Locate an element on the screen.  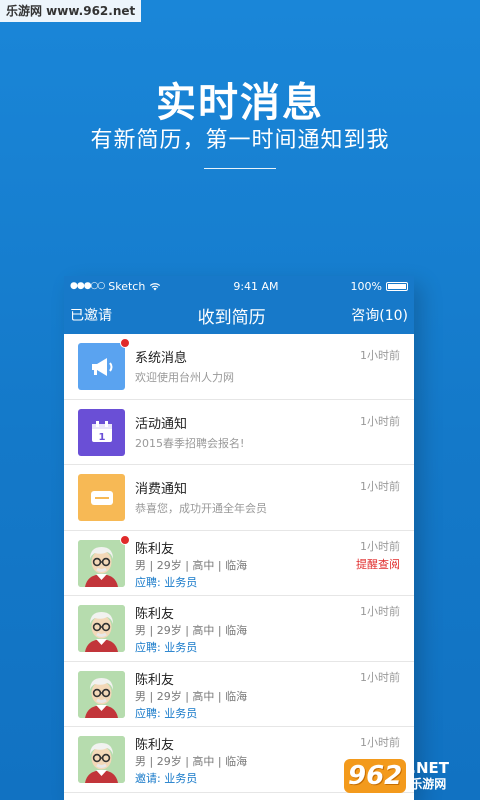
nav-bar: 已邀请 收到简历 咨询(10) is located at coordinates (239, 315).